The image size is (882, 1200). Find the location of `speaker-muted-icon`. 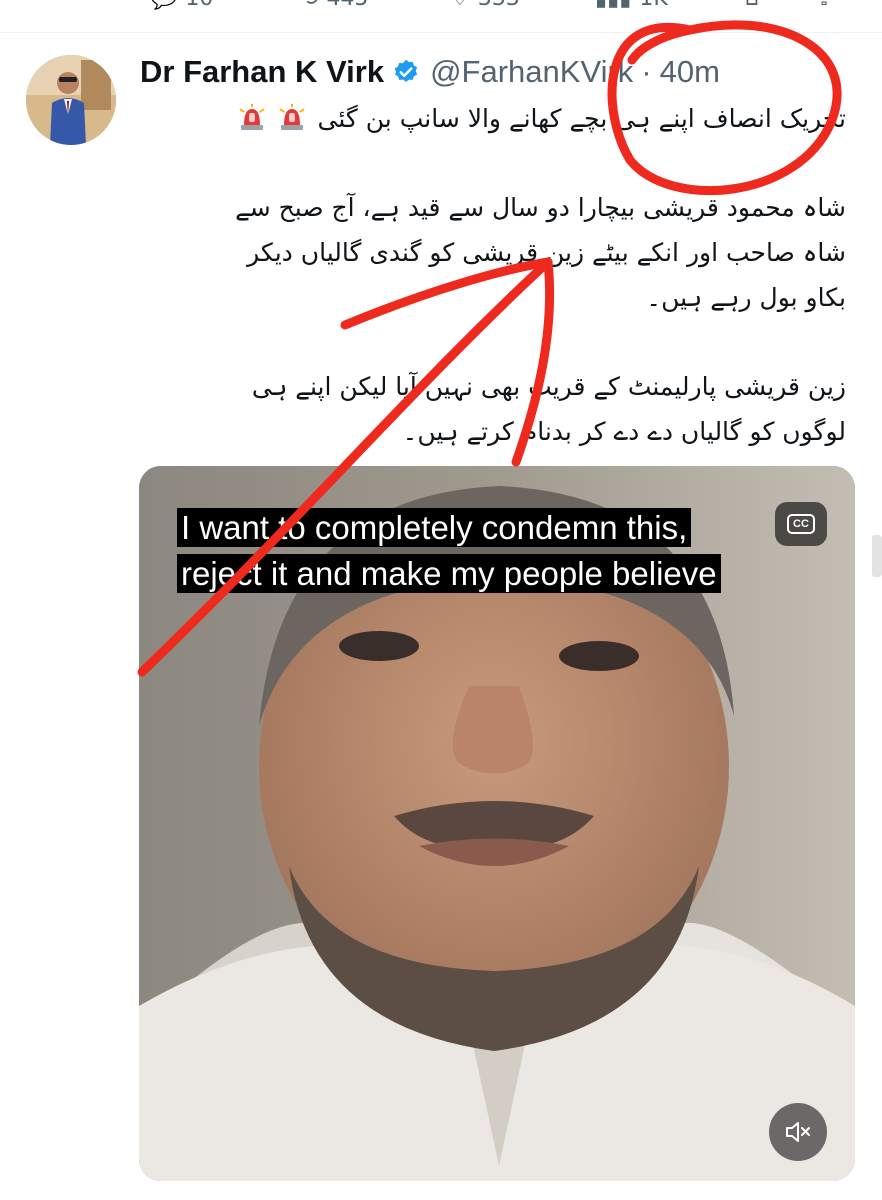

speaker-muted-icon is located at coordinates (798, 1132).